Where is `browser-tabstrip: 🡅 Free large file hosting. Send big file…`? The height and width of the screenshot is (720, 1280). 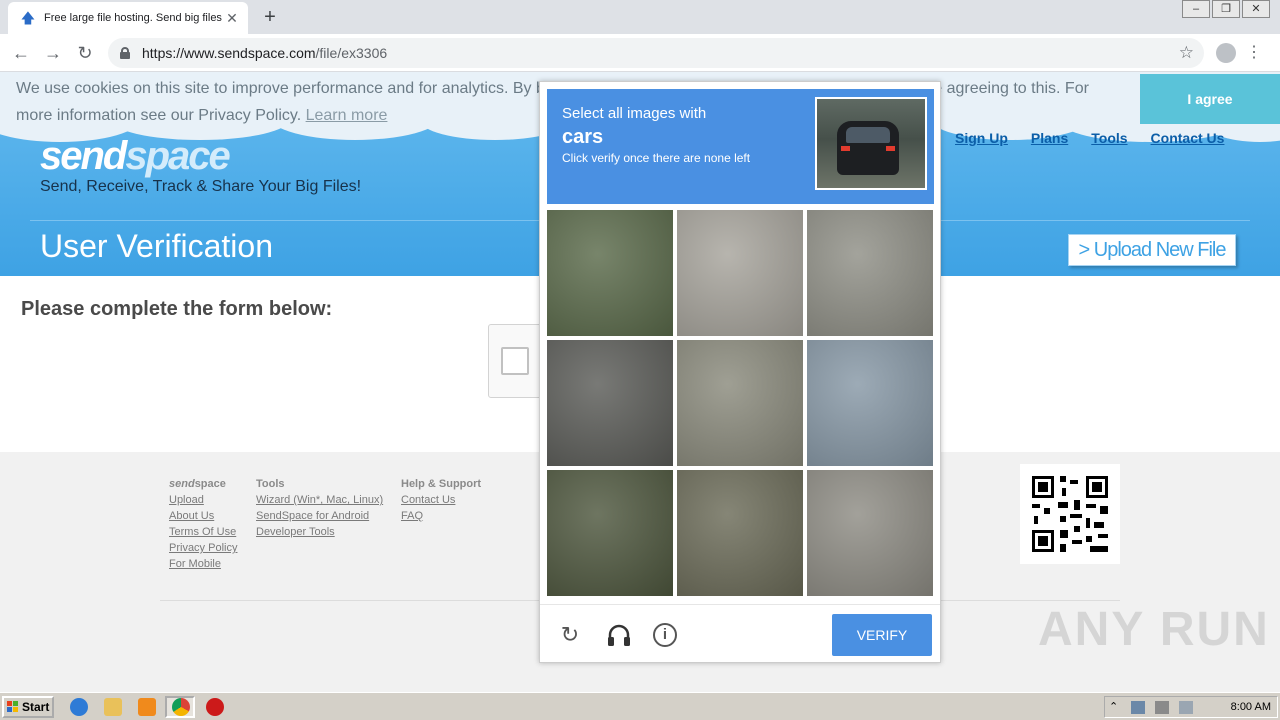
browser-tabstrip: 🡅 Free large file hosting. Send big file… is located at coordinates (640, 17).